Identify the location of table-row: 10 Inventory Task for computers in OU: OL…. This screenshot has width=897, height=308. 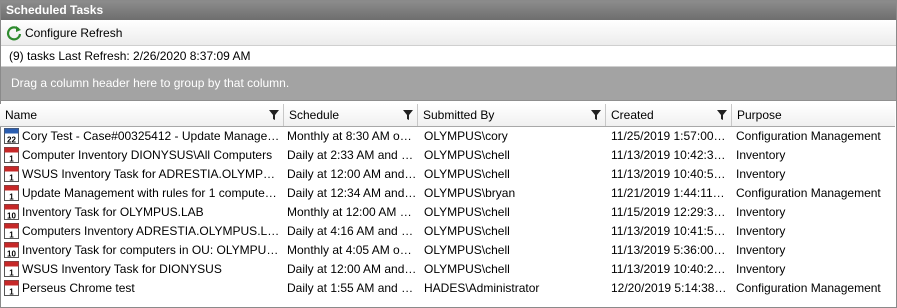
(447, 250).